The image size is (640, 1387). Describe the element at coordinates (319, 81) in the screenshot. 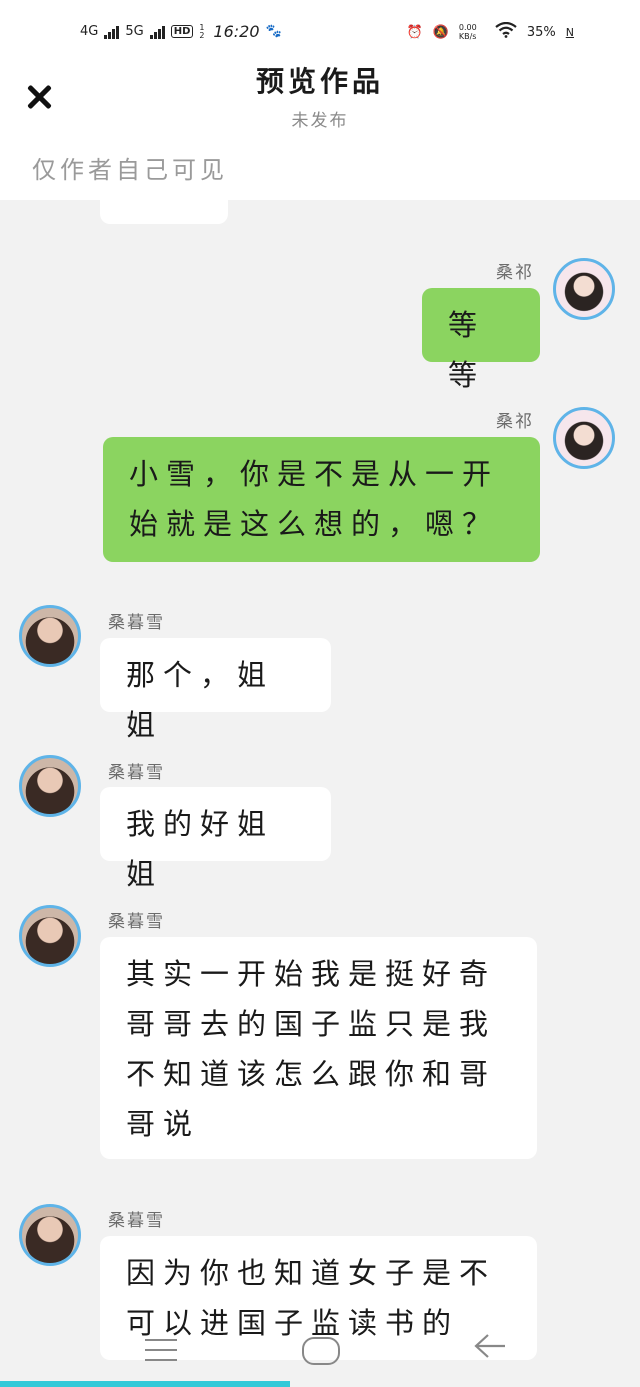

I see `page-title: 预览作品` at that location.